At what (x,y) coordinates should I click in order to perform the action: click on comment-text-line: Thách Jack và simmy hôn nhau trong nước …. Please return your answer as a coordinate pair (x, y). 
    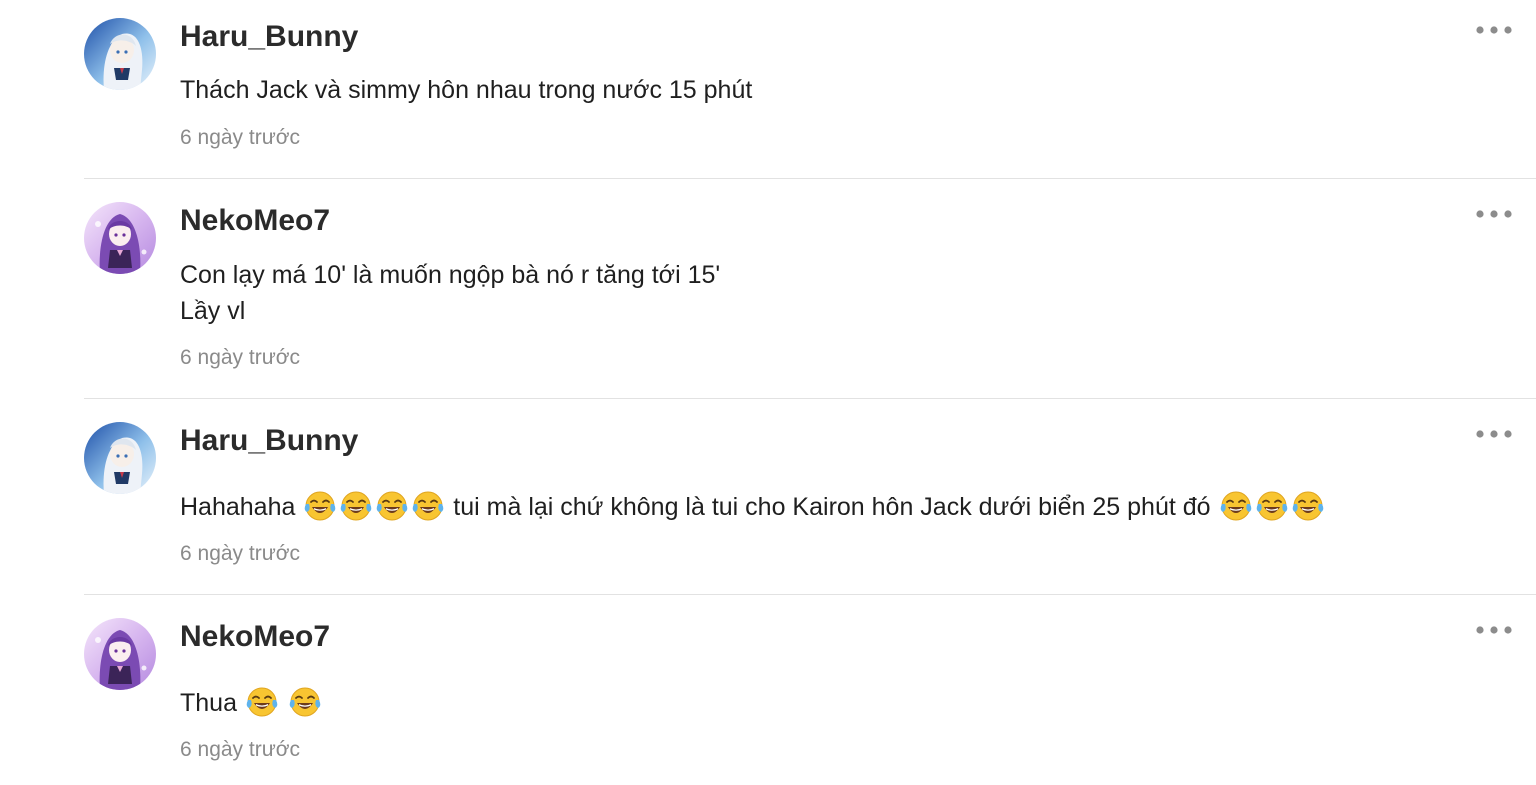
    Looking at the image, I should click on (466, 90).